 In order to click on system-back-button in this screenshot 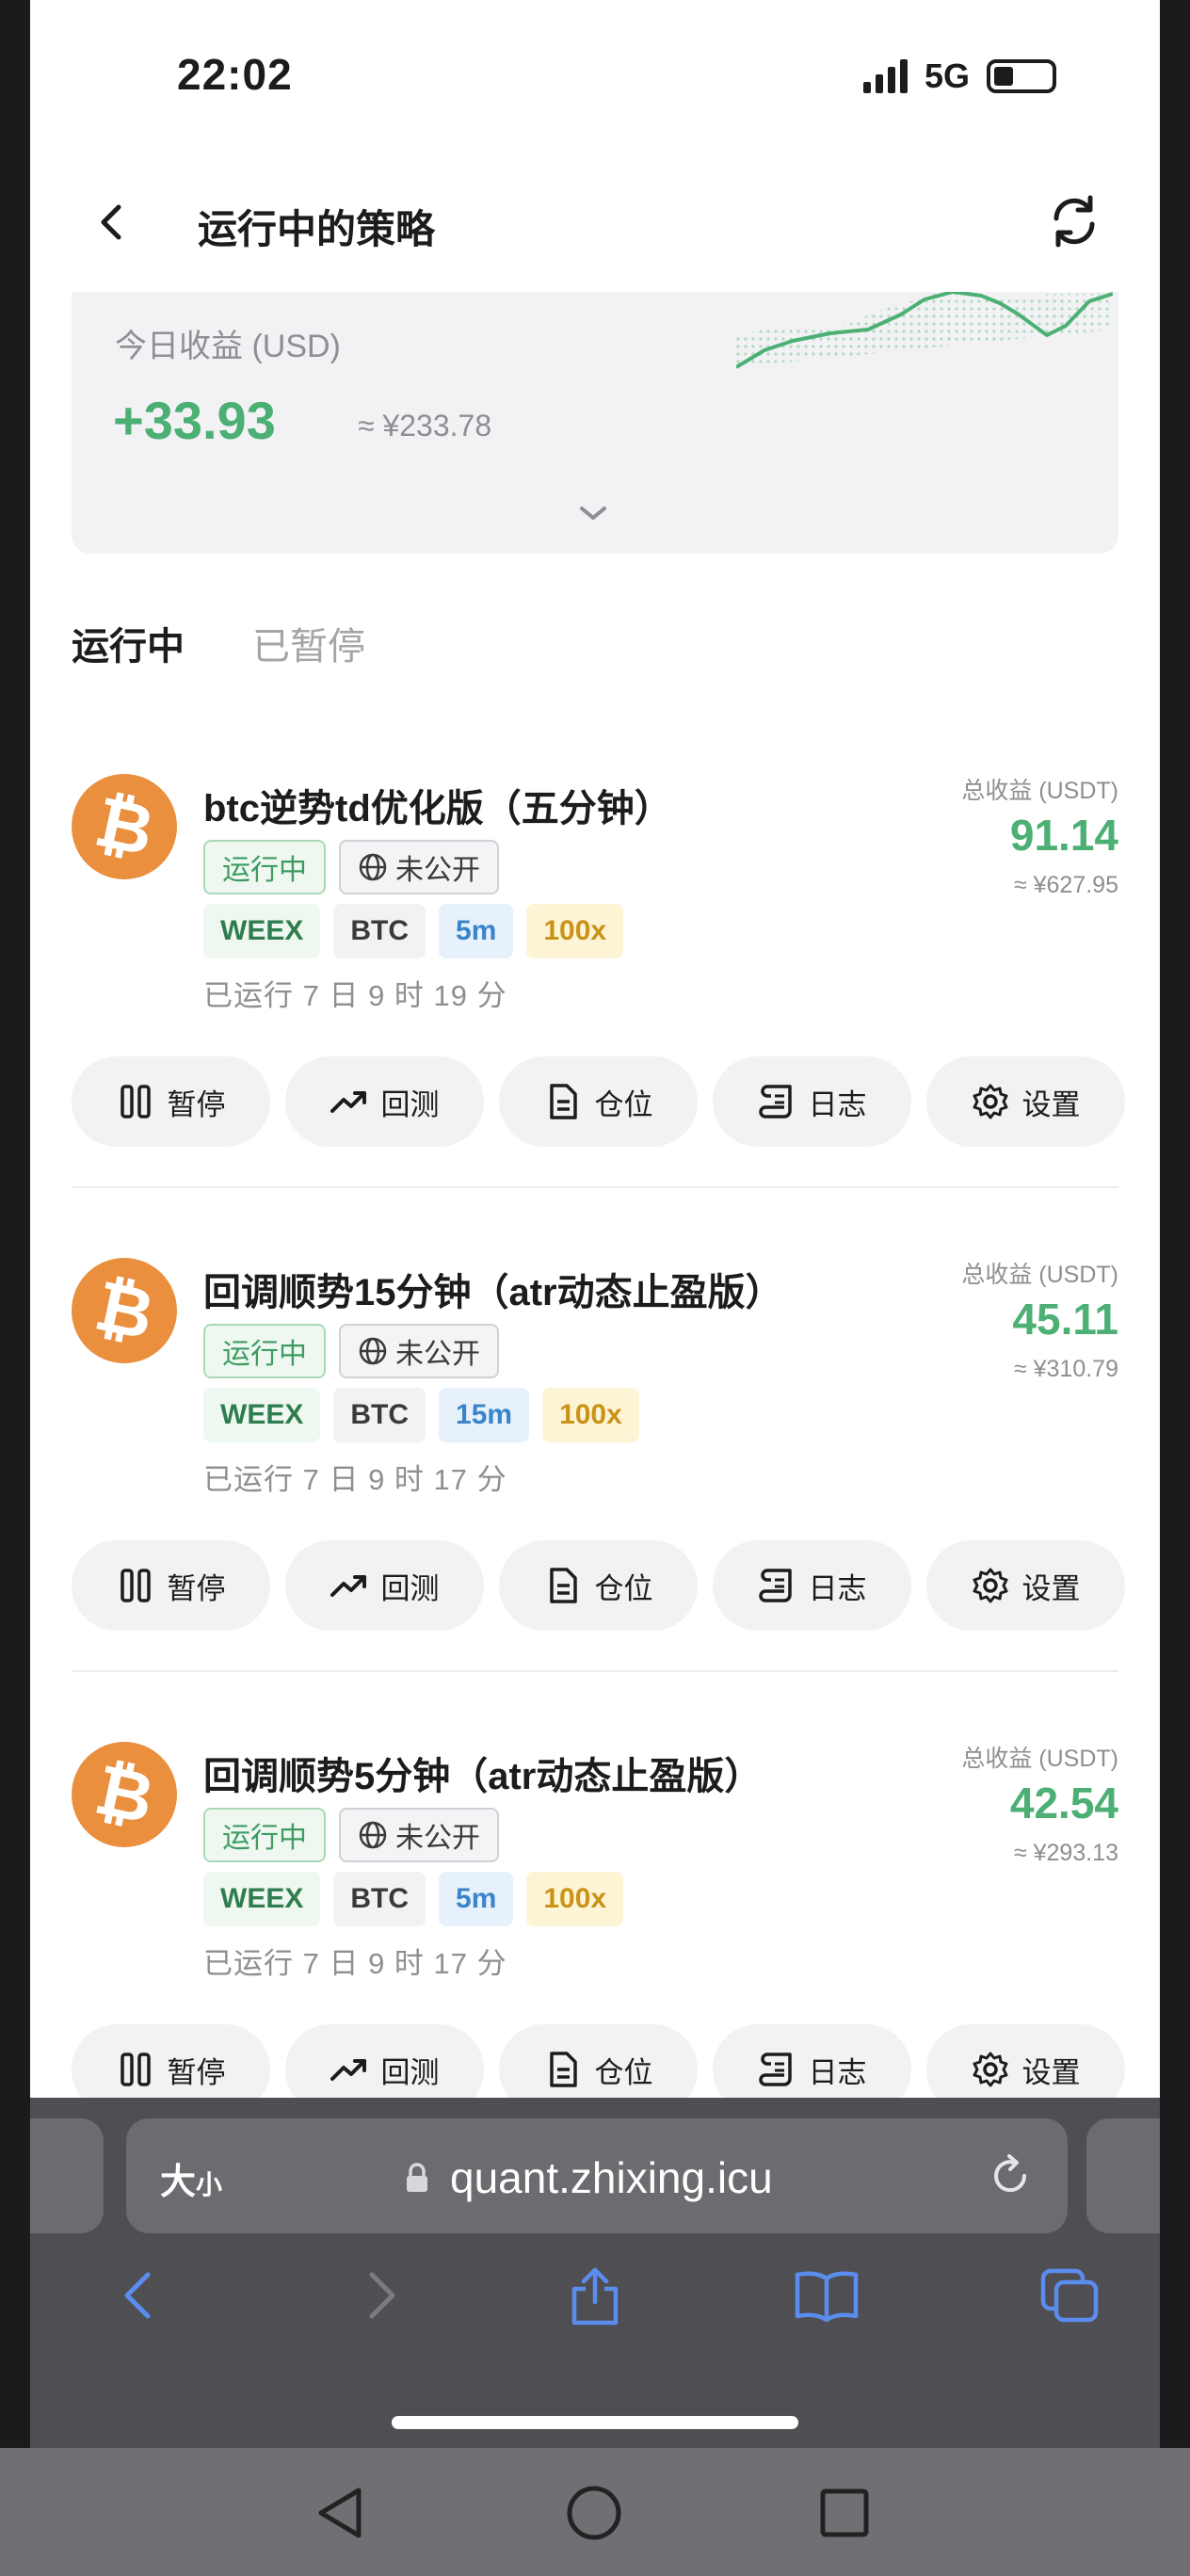, I will do `click(340, 2513)`.